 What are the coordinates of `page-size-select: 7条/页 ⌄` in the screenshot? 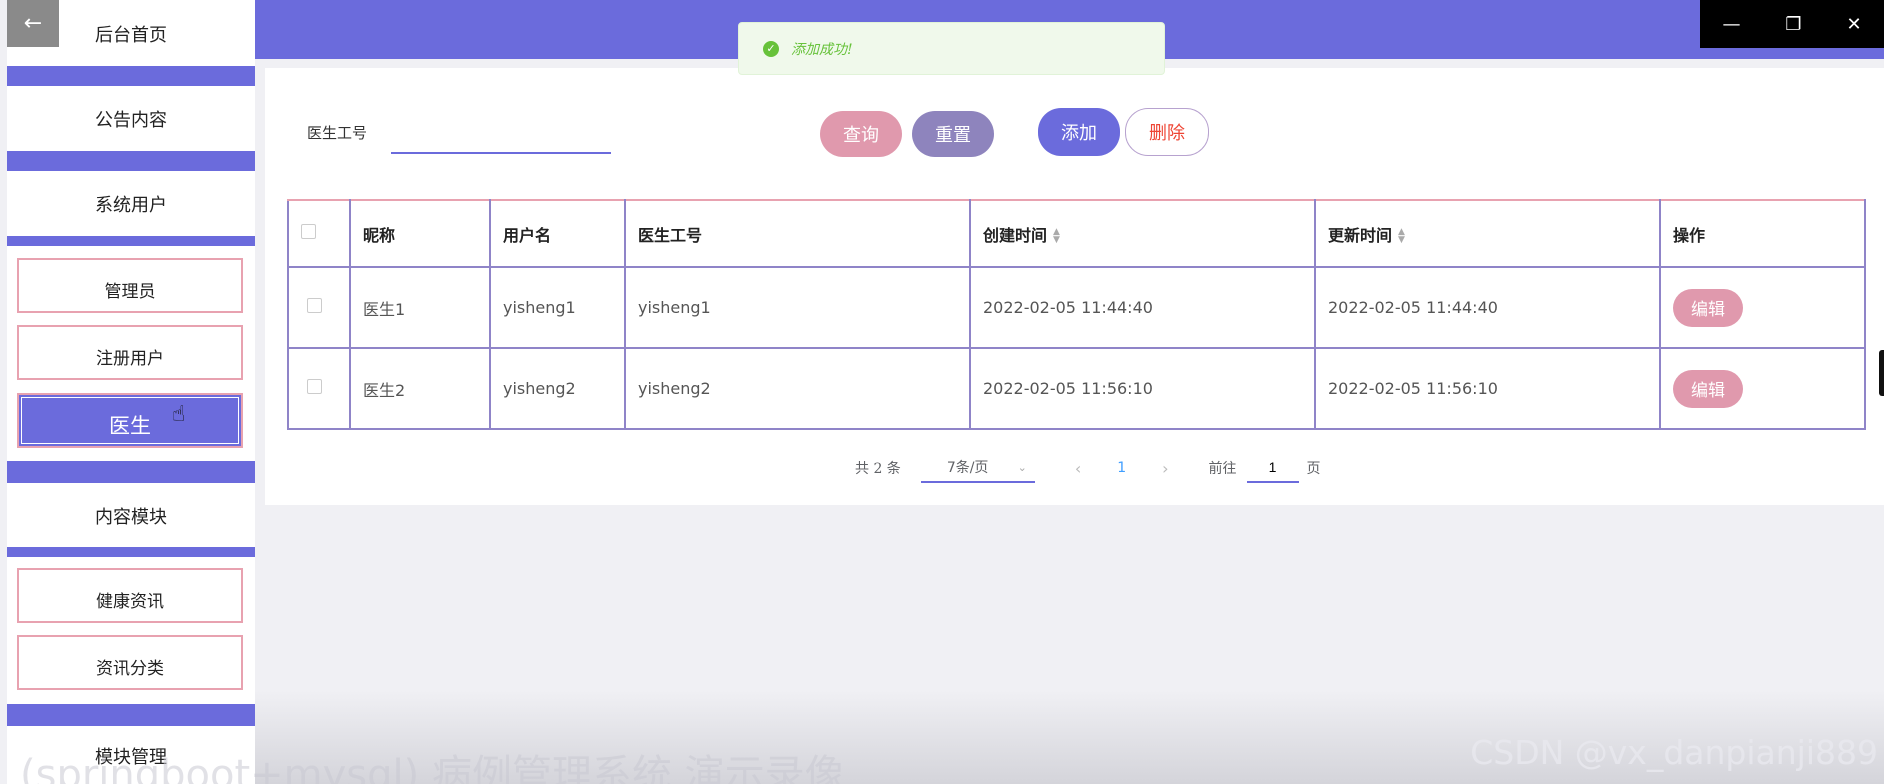 It's located at (977, 468).